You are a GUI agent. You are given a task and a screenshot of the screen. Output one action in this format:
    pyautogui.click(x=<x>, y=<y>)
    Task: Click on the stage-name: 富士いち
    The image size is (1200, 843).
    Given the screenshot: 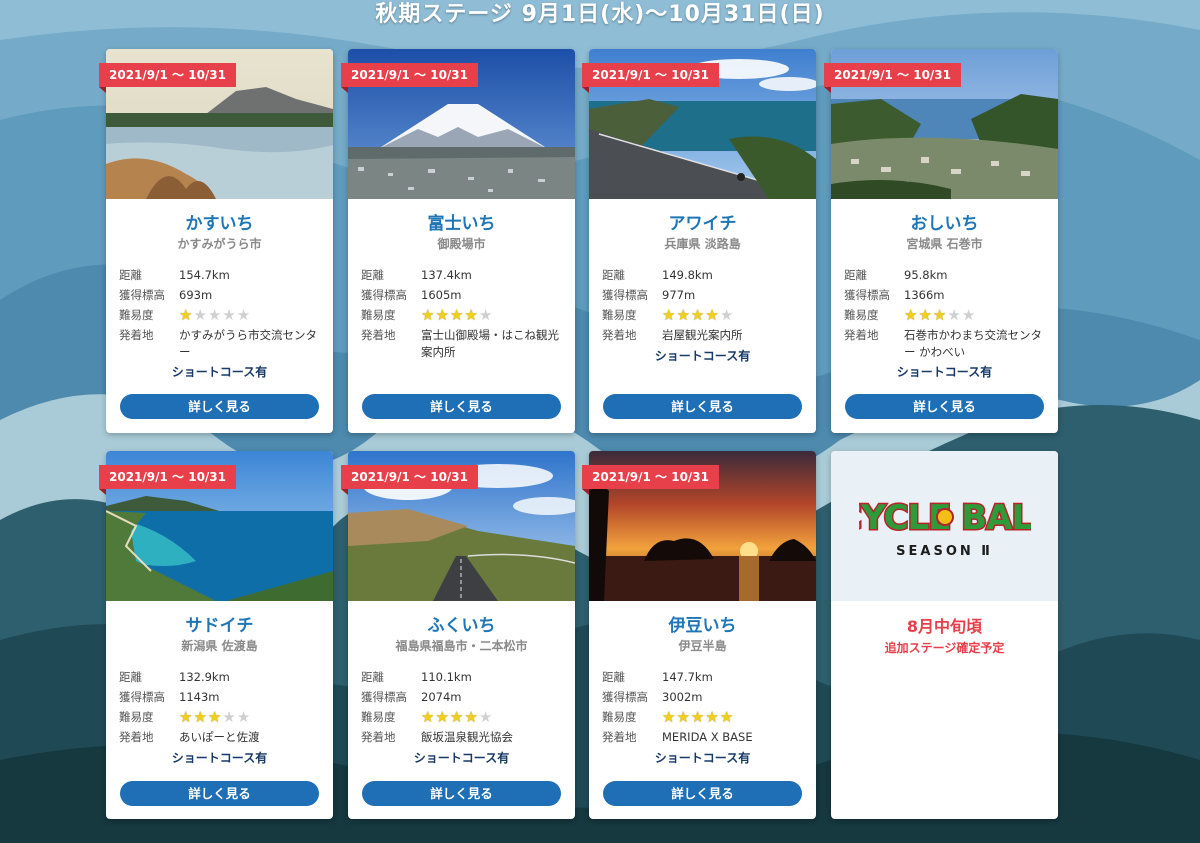 What is the action you would take?
    pyautogui.click(x=461, y=224)
    